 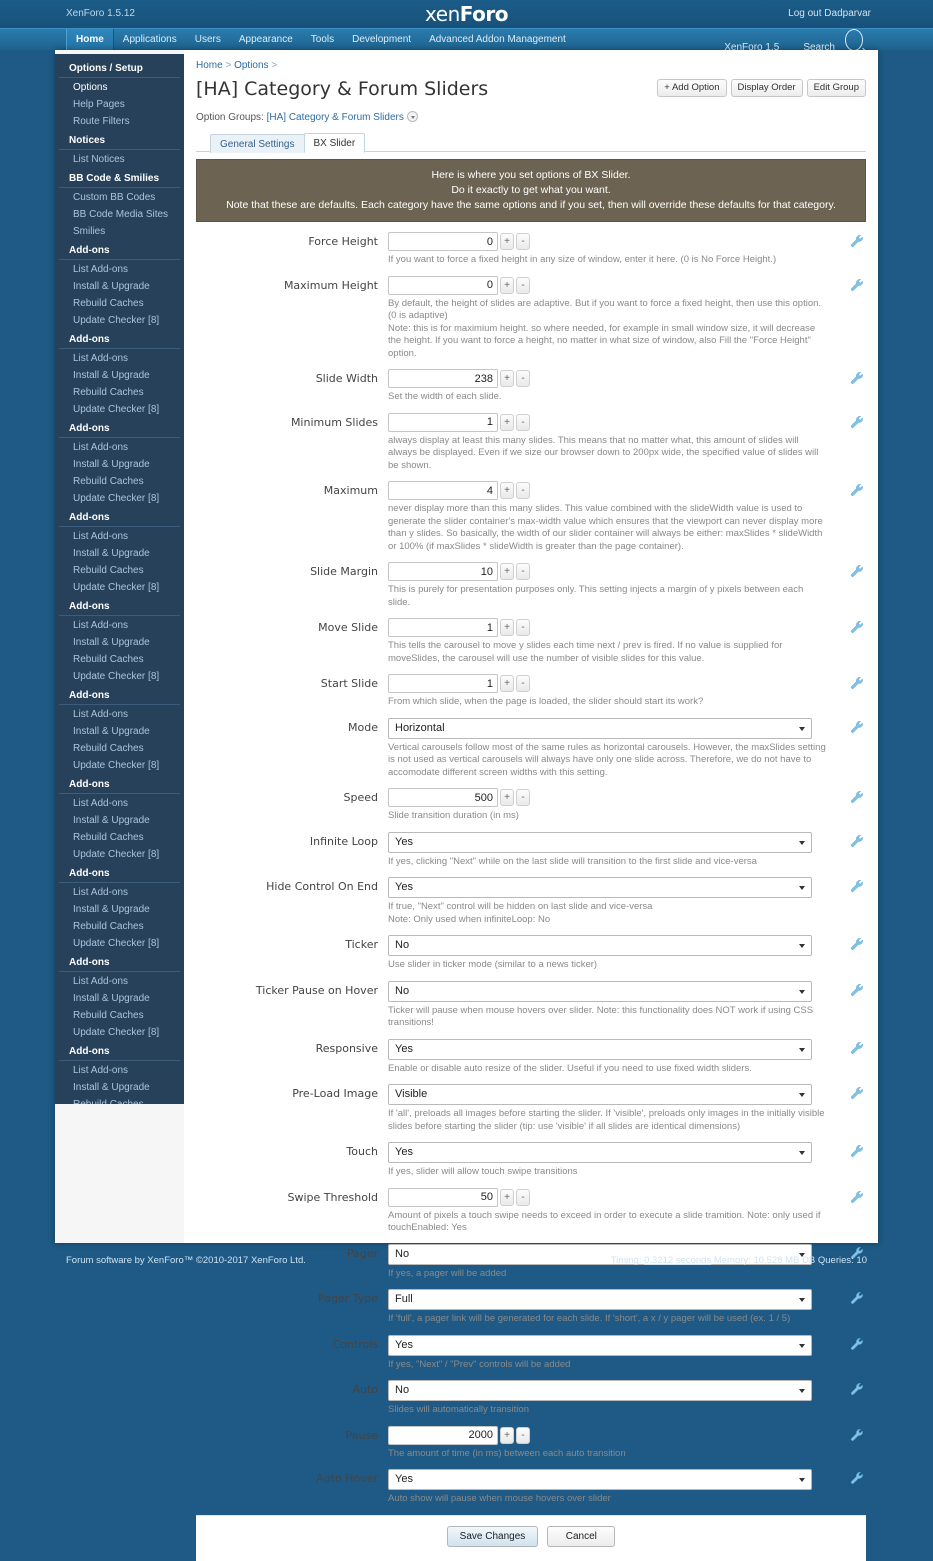 I want to click on stepper-up-slide-margin: +, so click(x=507, y=571).